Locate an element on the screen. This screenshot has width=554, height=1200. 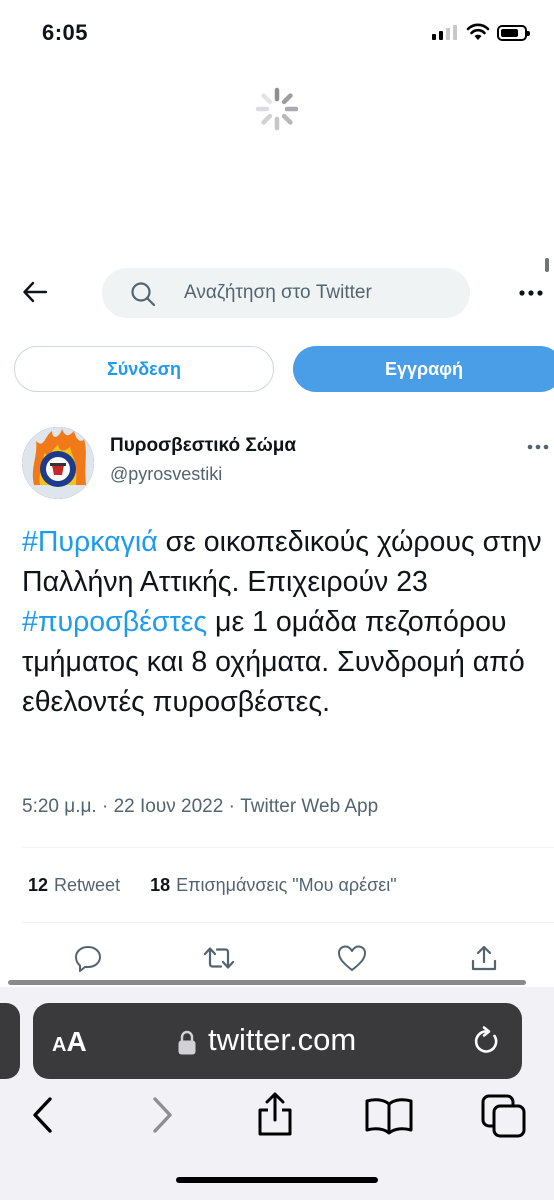
signup-button: Εγγραφή is located at coordinates (423, 369).